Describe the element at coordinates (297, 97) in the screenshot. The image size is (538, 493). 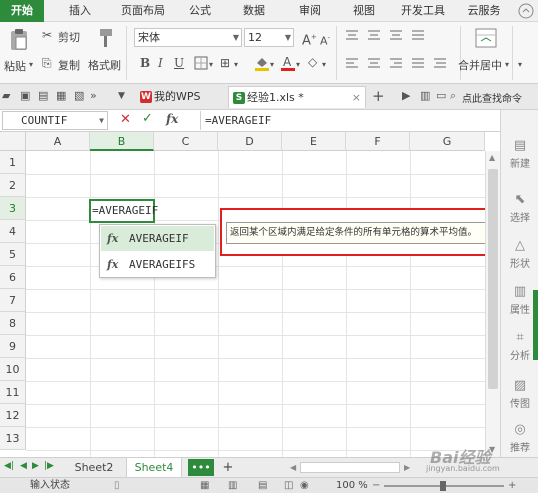
I see `tab-document: S 经验1.xls * ×` at that location.